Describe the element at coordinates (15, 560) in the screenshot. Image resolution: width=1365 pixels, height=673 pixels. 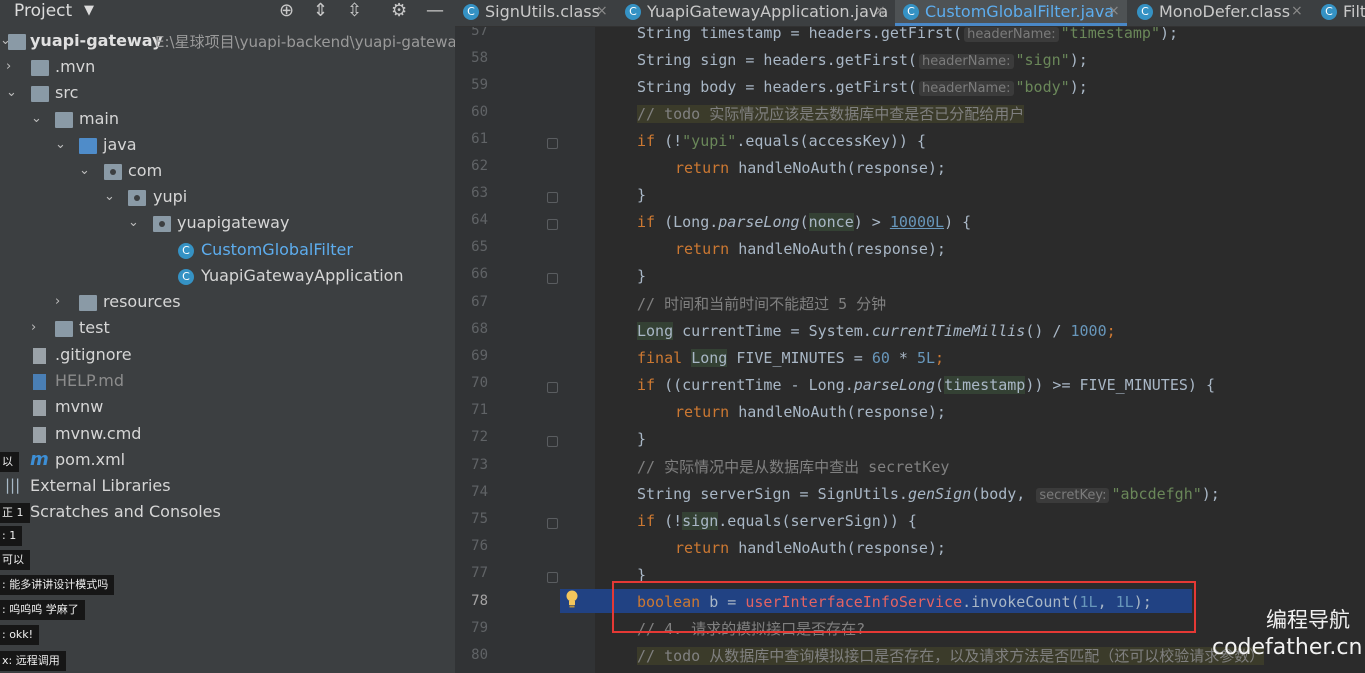
I see `chat-message: 可以` at that location.